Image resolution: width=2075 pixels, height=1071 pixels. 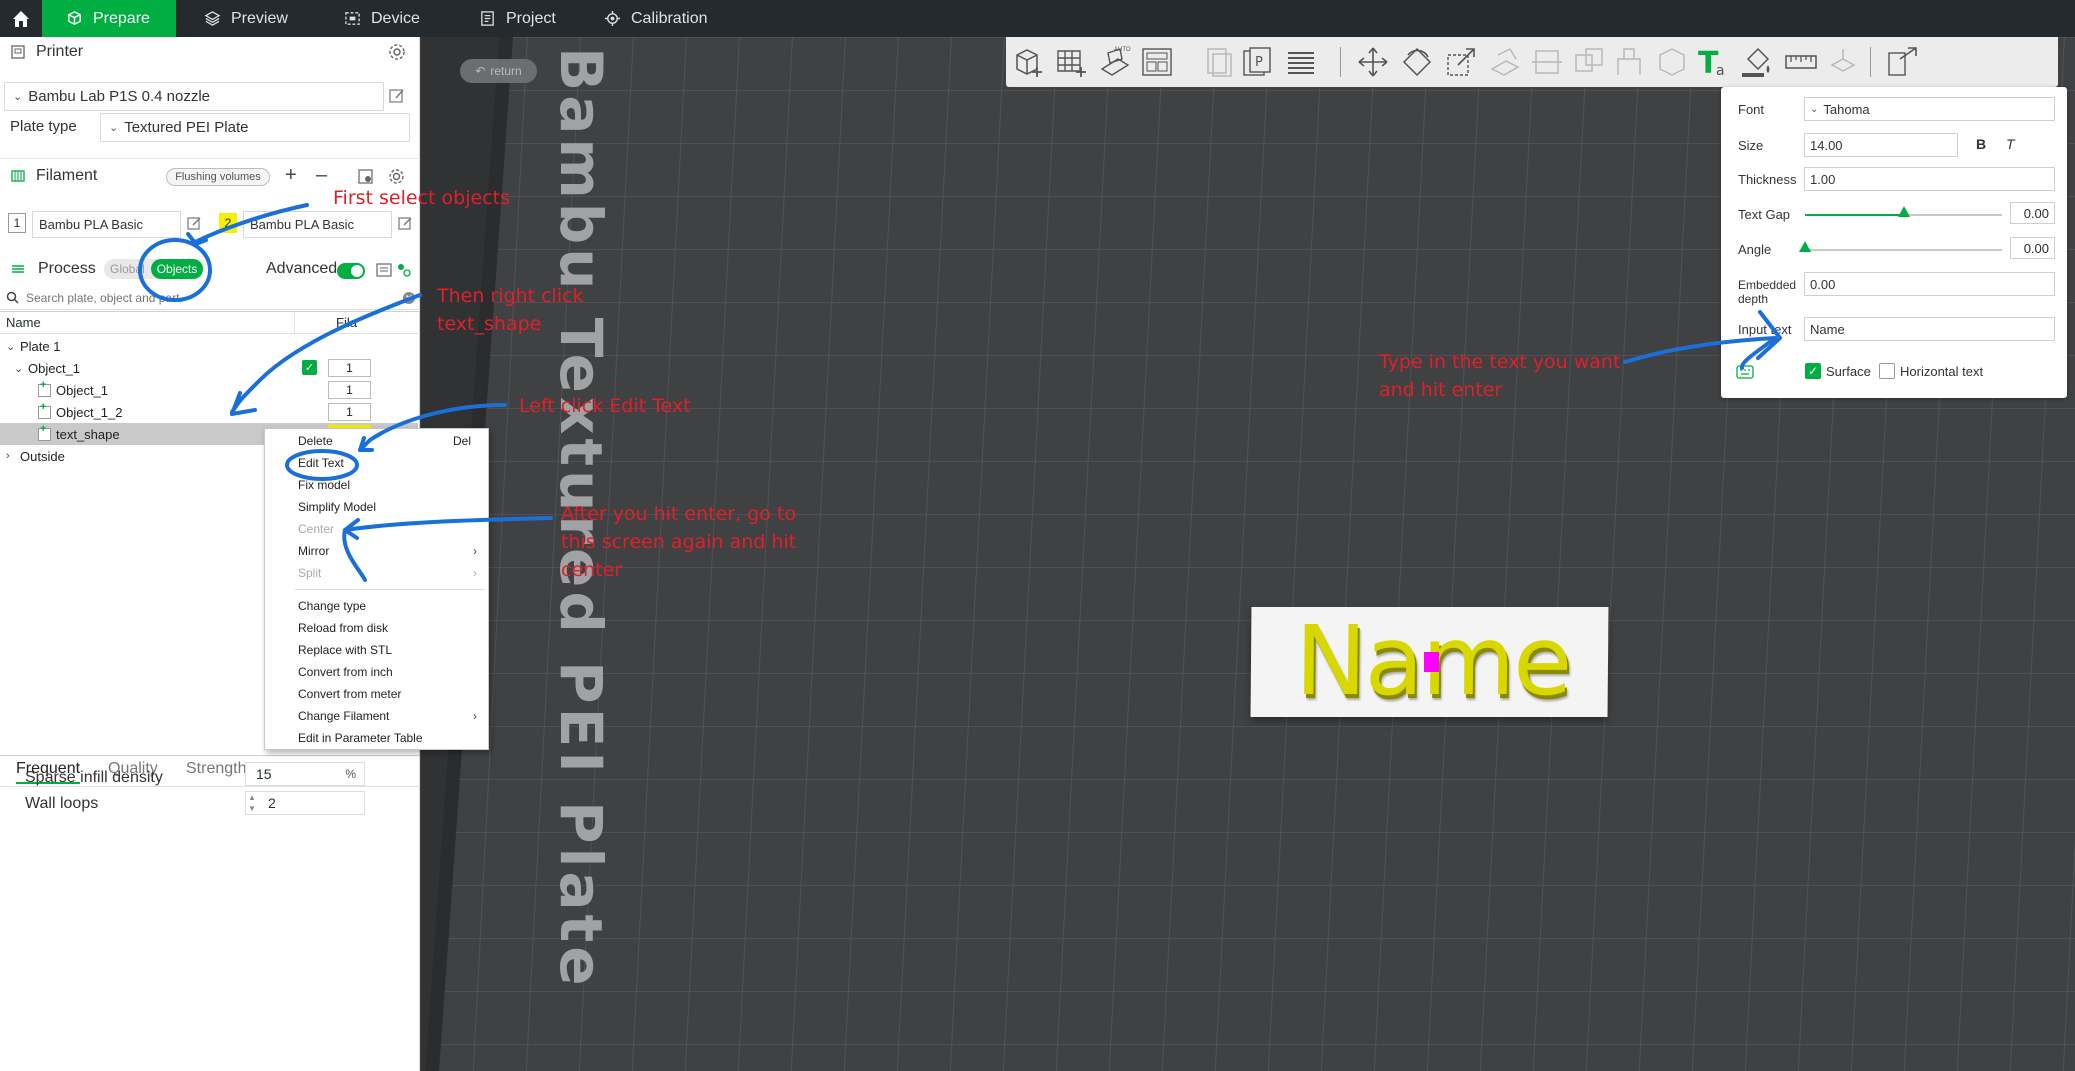 I want to click on bold-button: B, so click(x=1981, y=144).